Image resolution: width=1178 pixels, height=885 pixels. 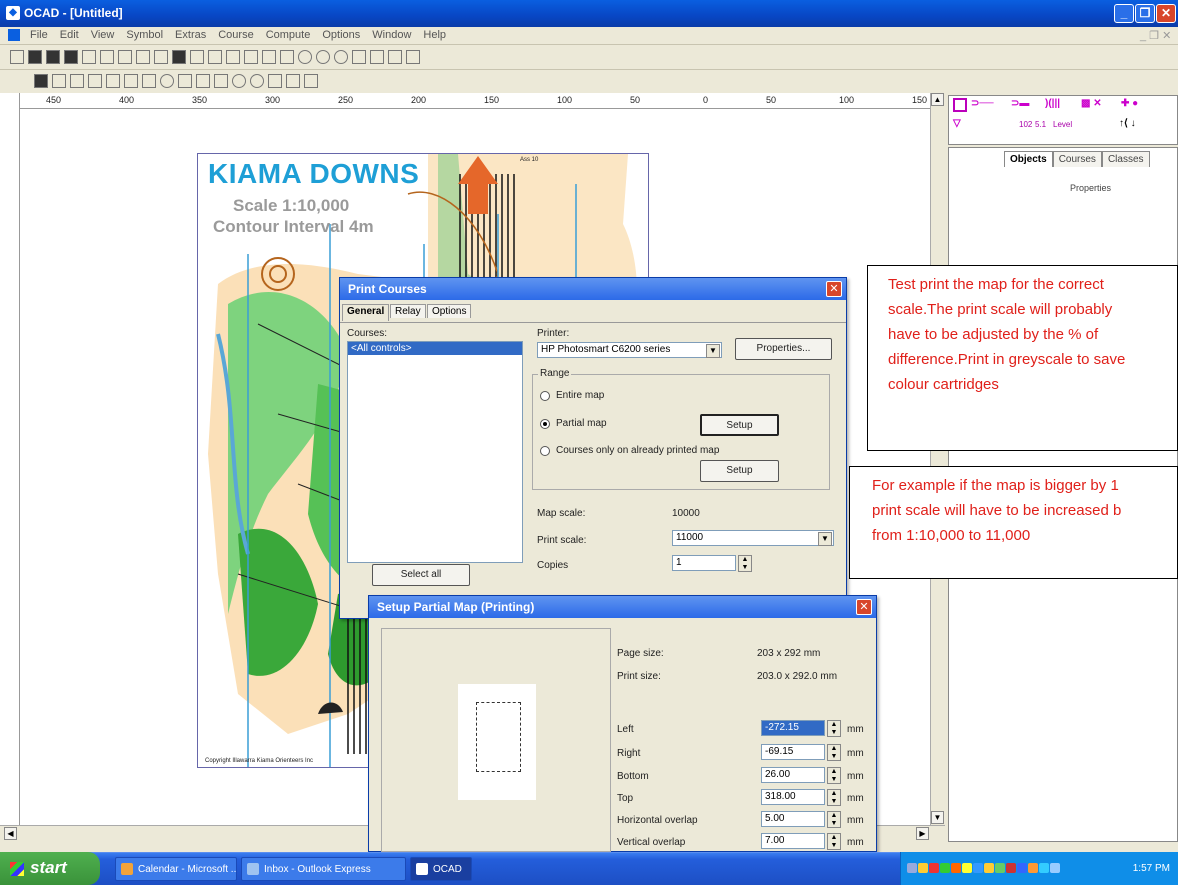 What do you see at coordinates (395, 57) in the screenshot?
I see `compass-icon` at bounding box center [395, 57].